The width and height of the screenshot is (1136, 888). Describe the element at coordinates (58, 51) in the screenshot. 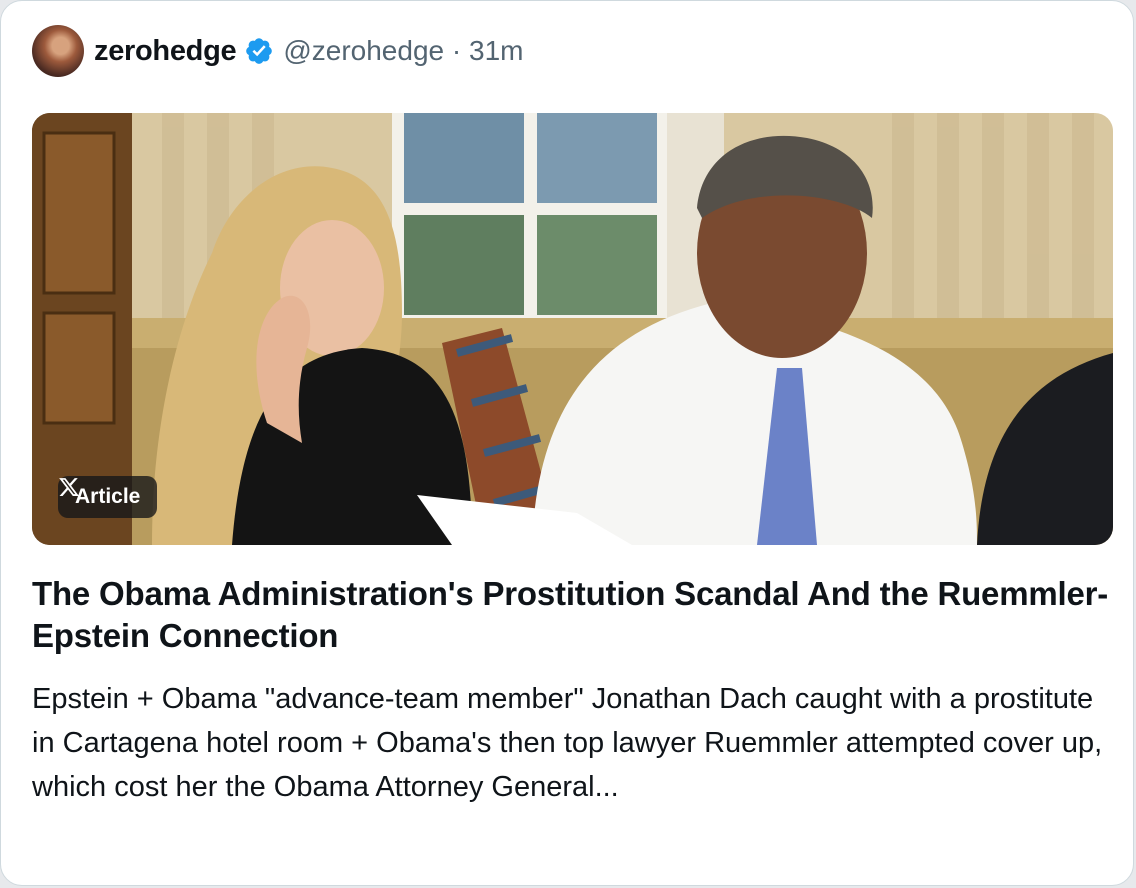

I see `avatar` at that location.